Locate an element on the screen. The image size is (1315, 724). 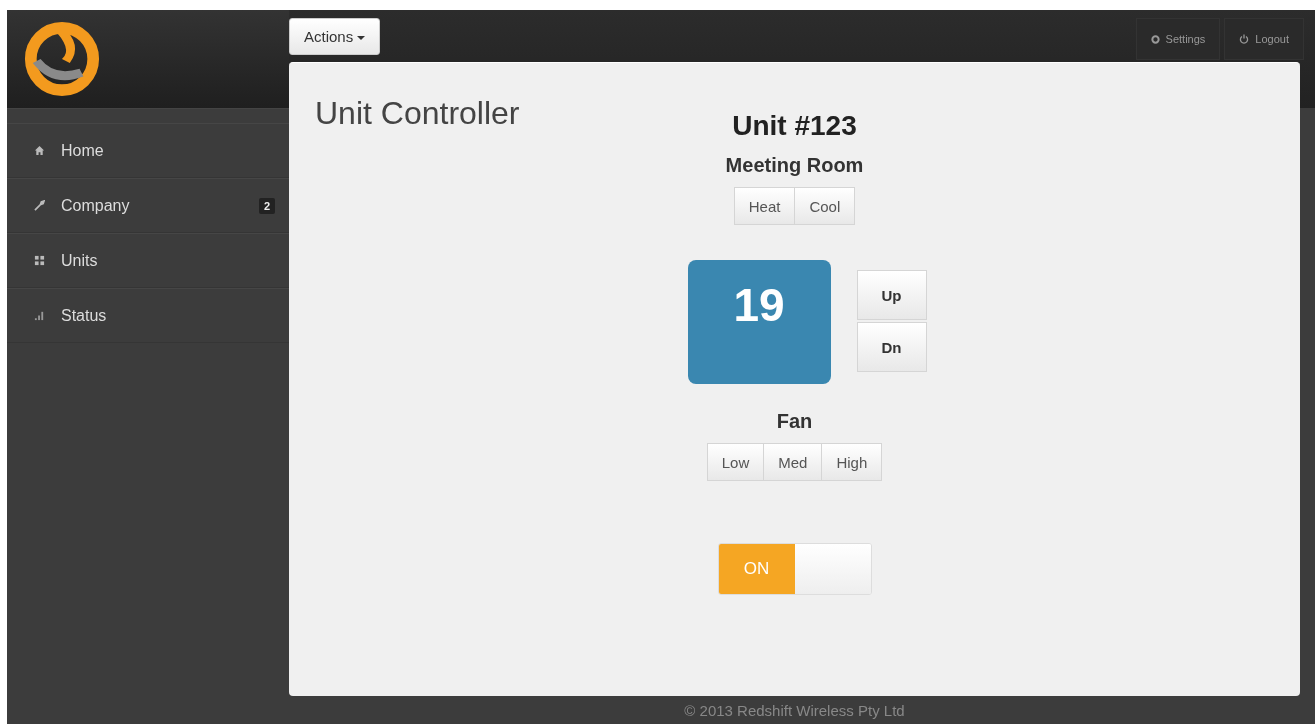
fan-speed-button: Med is located at coordinates (793, 462).